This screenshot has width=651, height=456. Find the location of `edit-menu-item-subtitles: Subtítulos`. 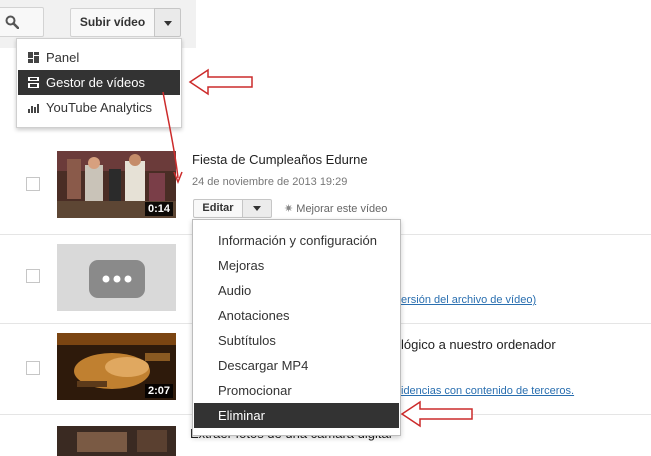

edit-menu-item-subtitles: Subtítulos is located at coordinates (296, 340).